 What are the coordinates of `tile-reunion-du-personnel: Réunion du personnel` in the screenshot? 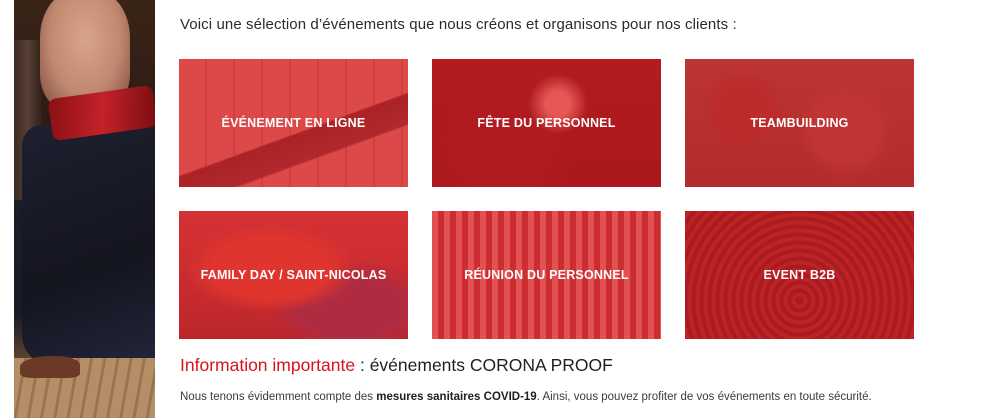 It's located at (546, 275).